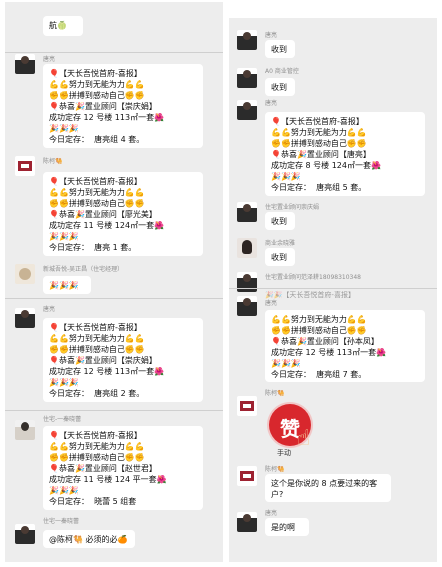 This screenshot has height=567, width=442. What do you see at coordinates (61, 521) in the screenshot?
I see `sender-name: 住宅一秦晓蕾` at bounding box center [61, 521].